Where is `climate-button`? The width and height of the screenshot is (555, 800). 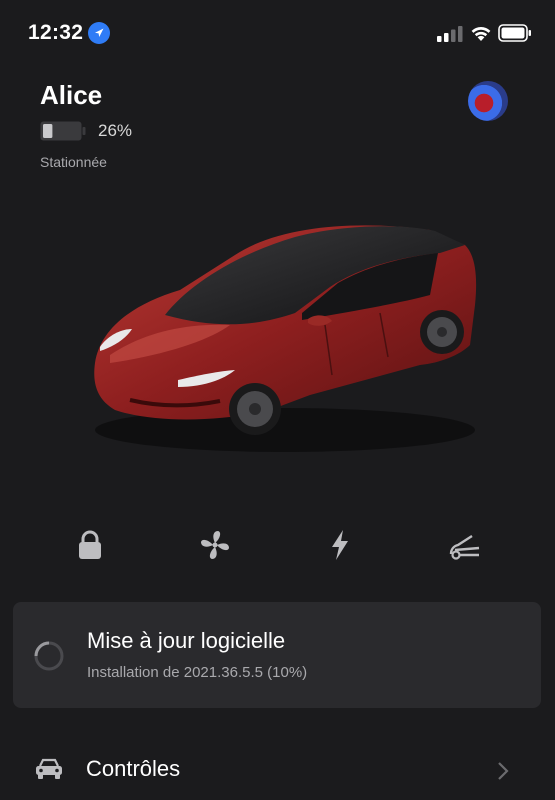
climate-button is located at coordinates (215, 545).